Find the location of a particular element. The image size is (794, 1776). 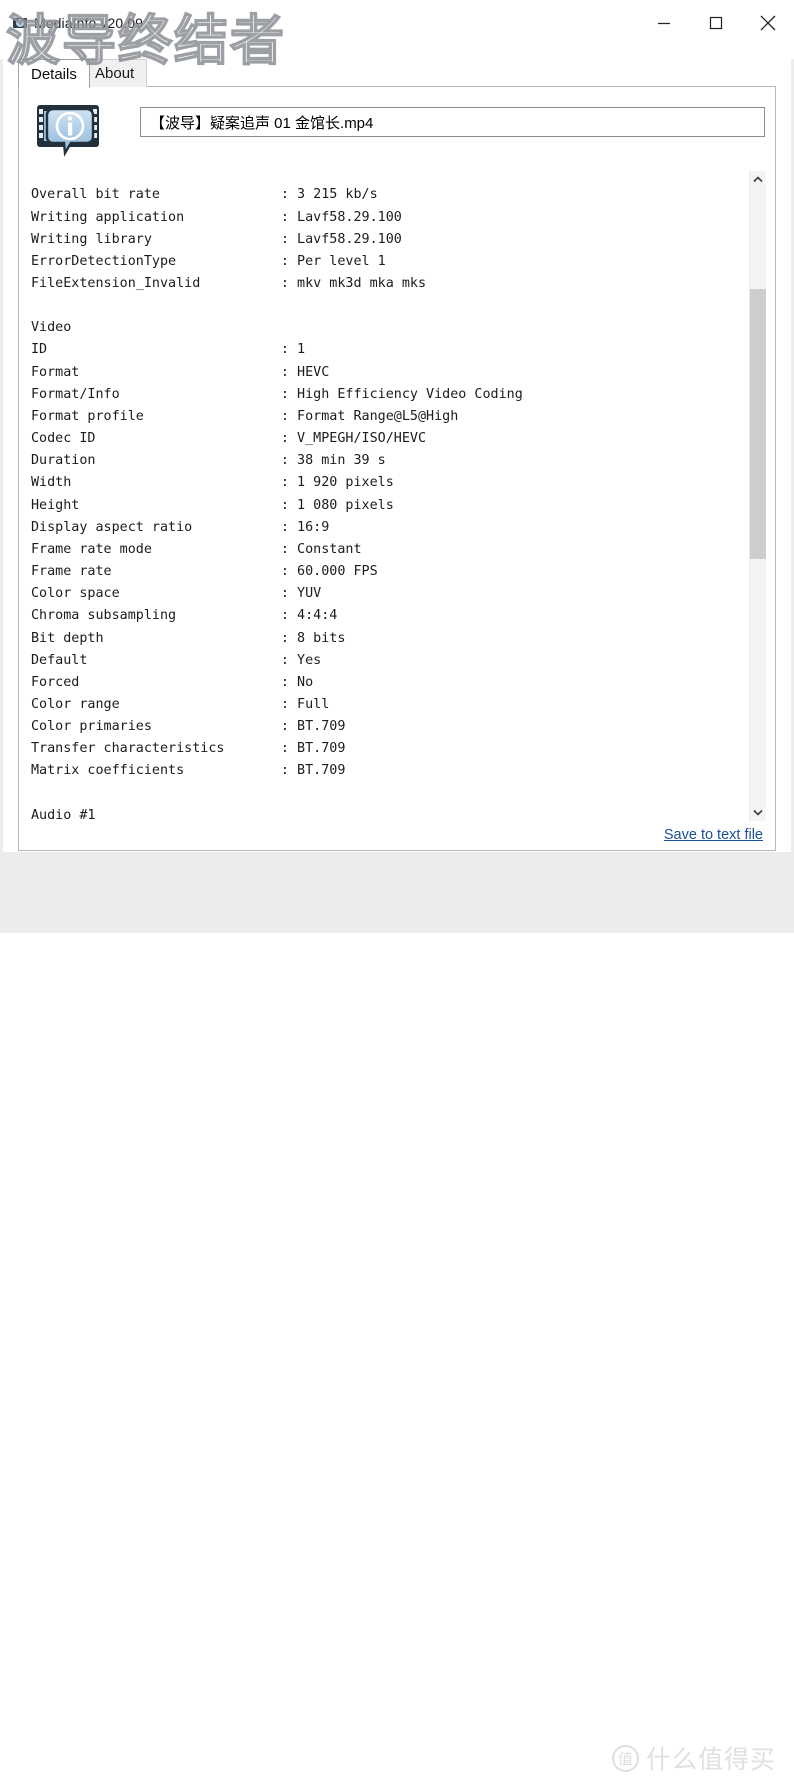

window-top-gap is located at coordinates (397, 52).